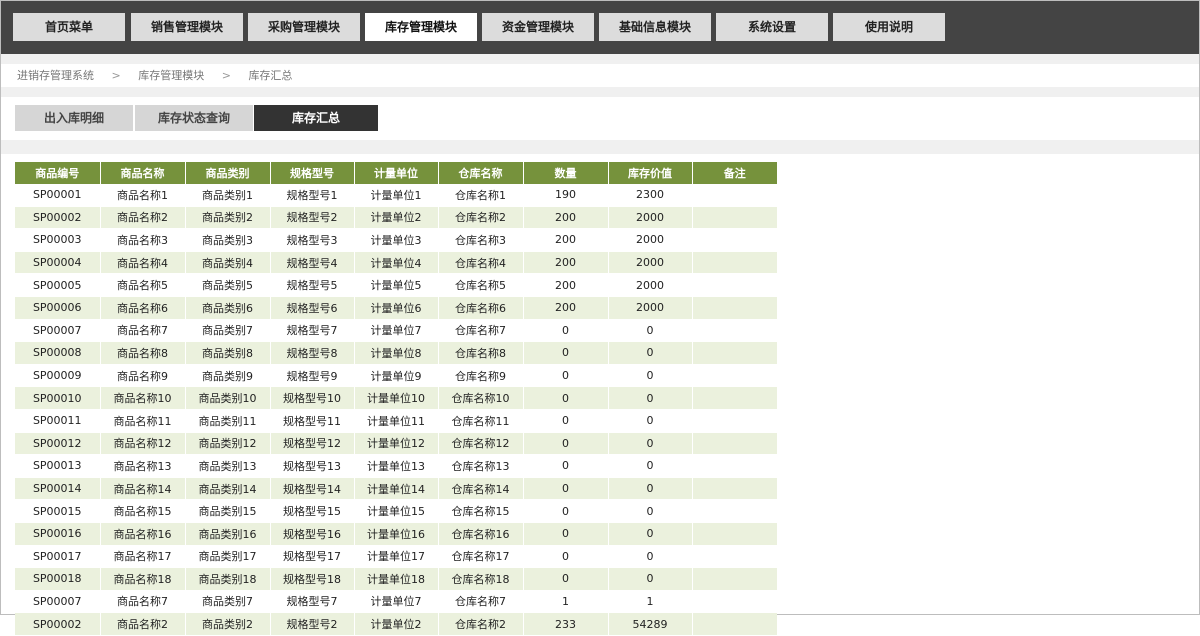 Image resolution: width=1200 pixels, height=636 pixels. What do you see at coordinates (396, 534) in the screenshot?
I see `table-row: SP00016 商品名称16 商品类别16 规格型号16 计量单位16 仓库名称16 0 0` at bounding box center [396, 534].